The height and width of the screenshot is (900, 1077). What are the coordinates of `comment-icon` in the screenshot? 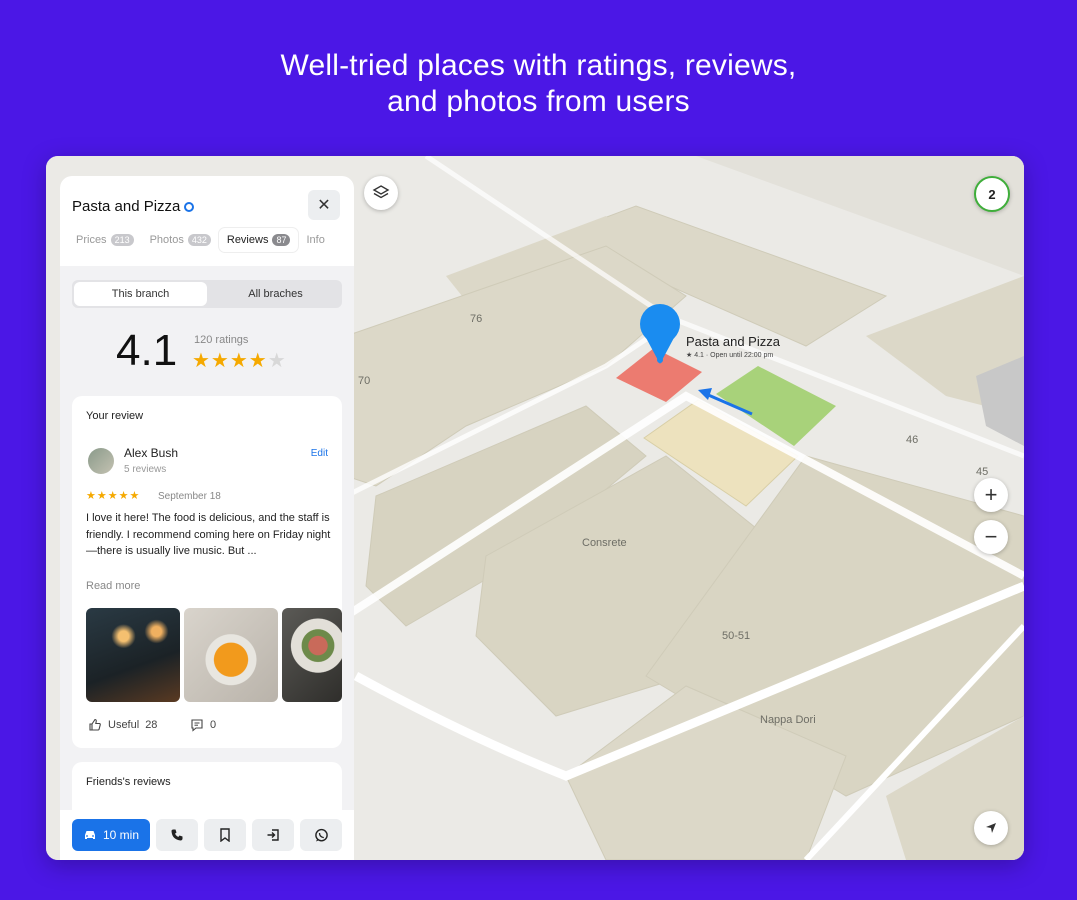 It's located at (197, 725).